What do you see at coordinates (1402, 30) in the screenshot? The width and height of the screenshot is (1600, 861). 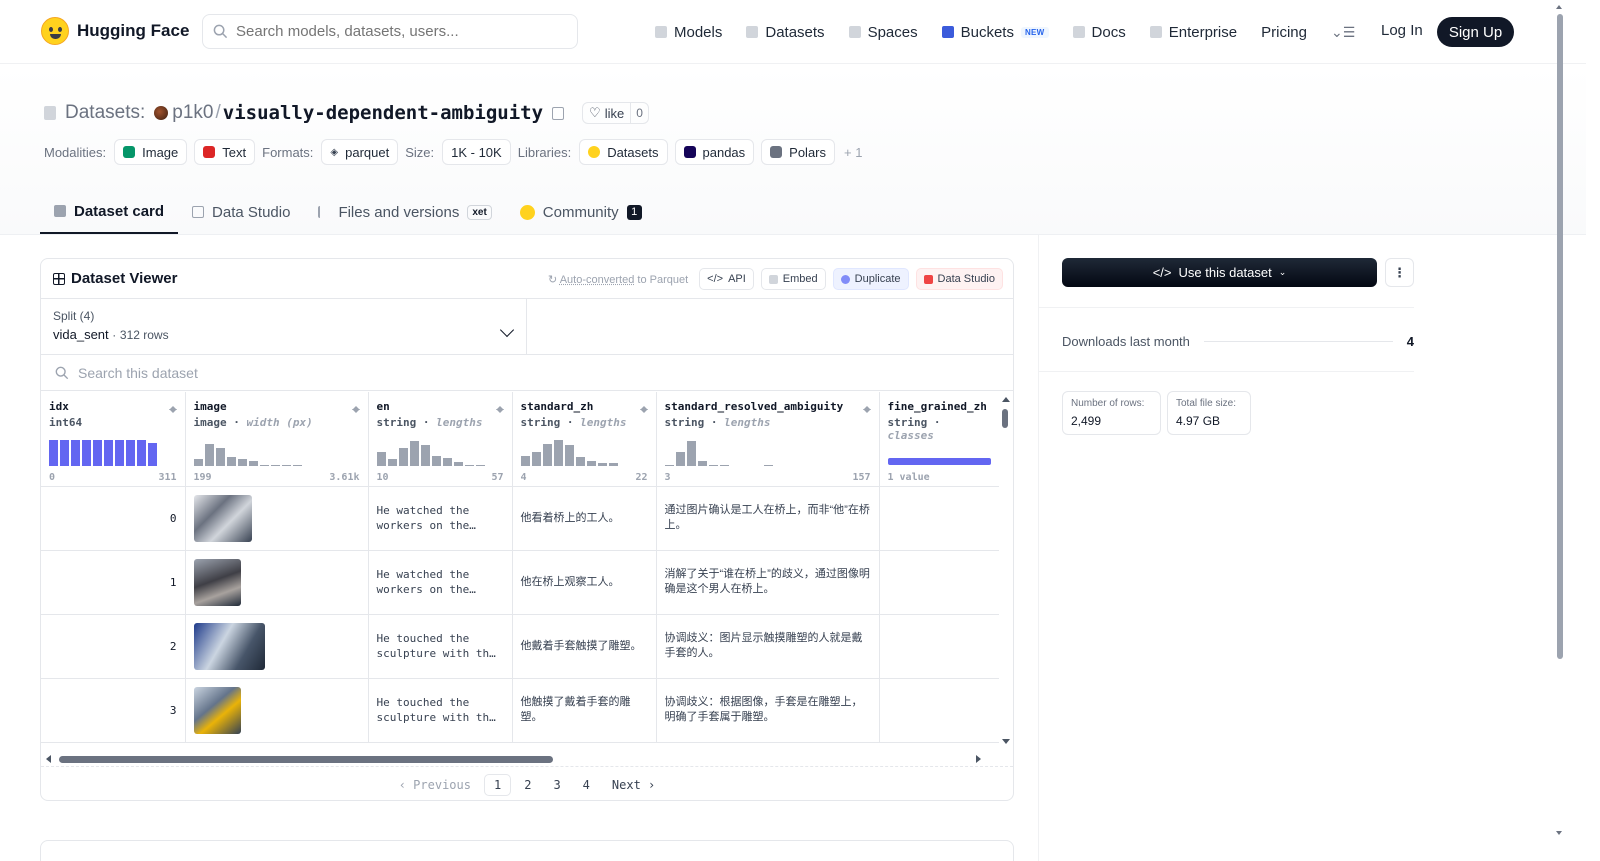 I see `login-link: Log In` at bounding box center [1402, 30].